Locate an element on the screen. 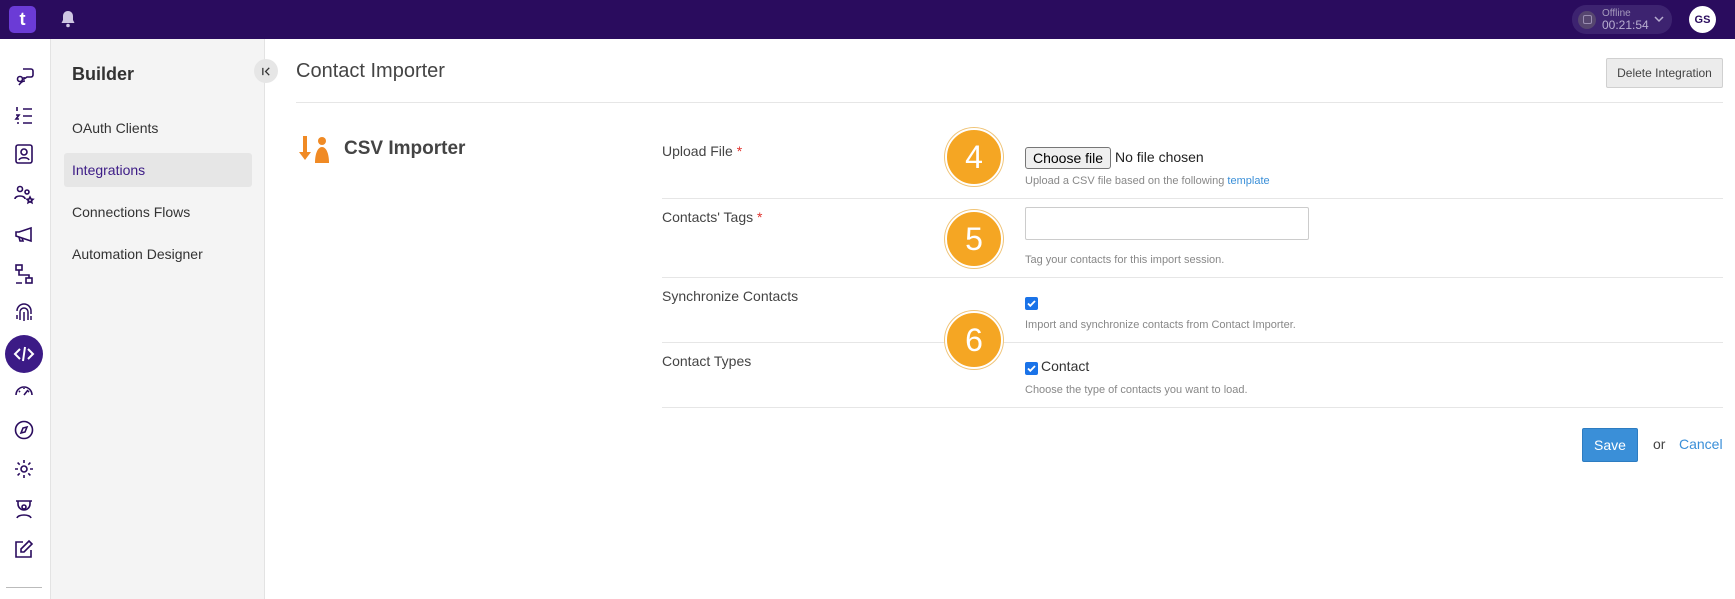 This screenshot has height=599, width=1735. bell-icon is located at coordinates (68, 19).